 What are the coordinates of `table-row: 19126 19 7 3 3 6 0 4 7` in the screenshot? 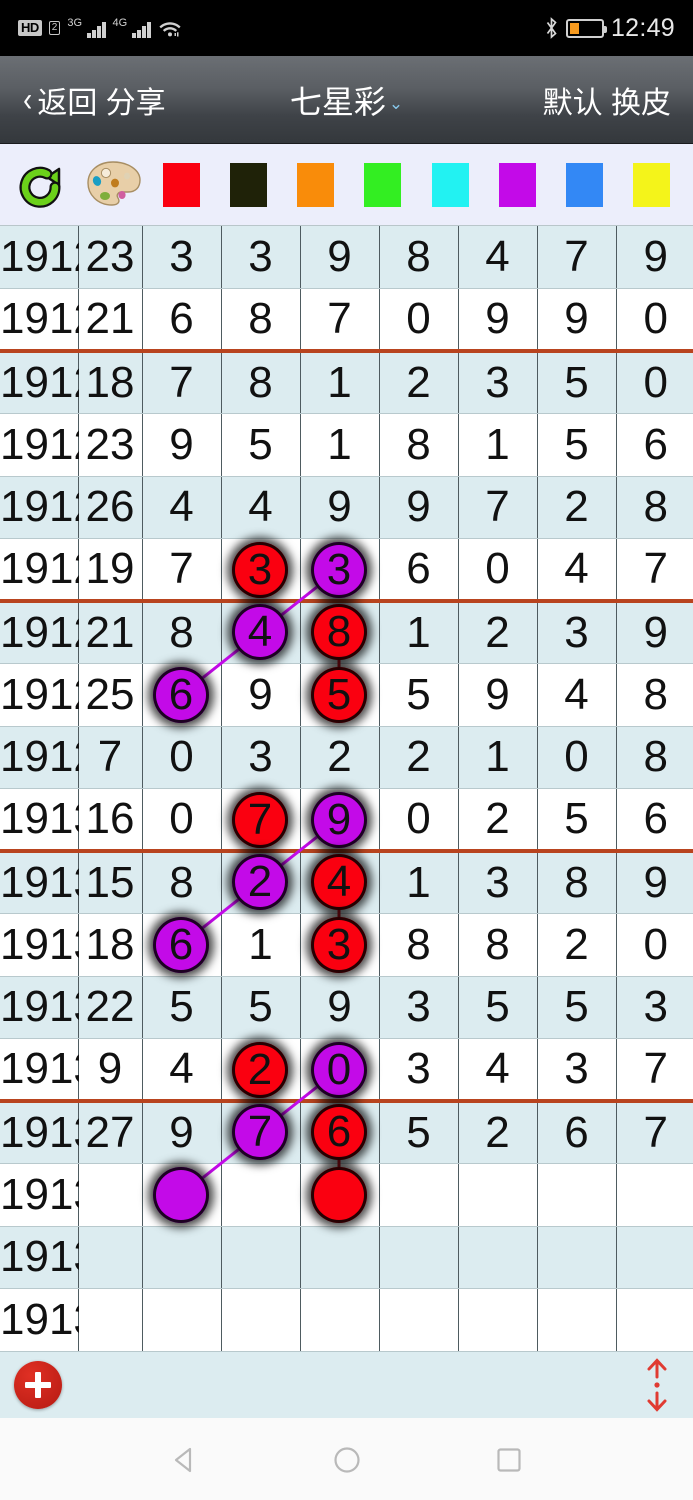 It's located at (346, 570).